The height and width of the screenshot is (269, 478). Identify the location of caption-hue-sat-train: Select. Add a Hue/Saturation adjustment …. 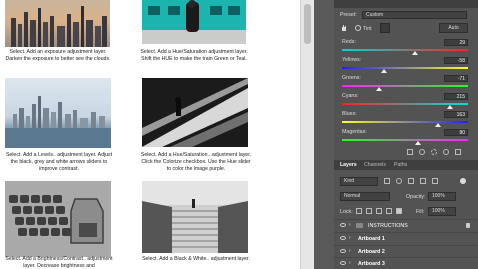
(194, 55).